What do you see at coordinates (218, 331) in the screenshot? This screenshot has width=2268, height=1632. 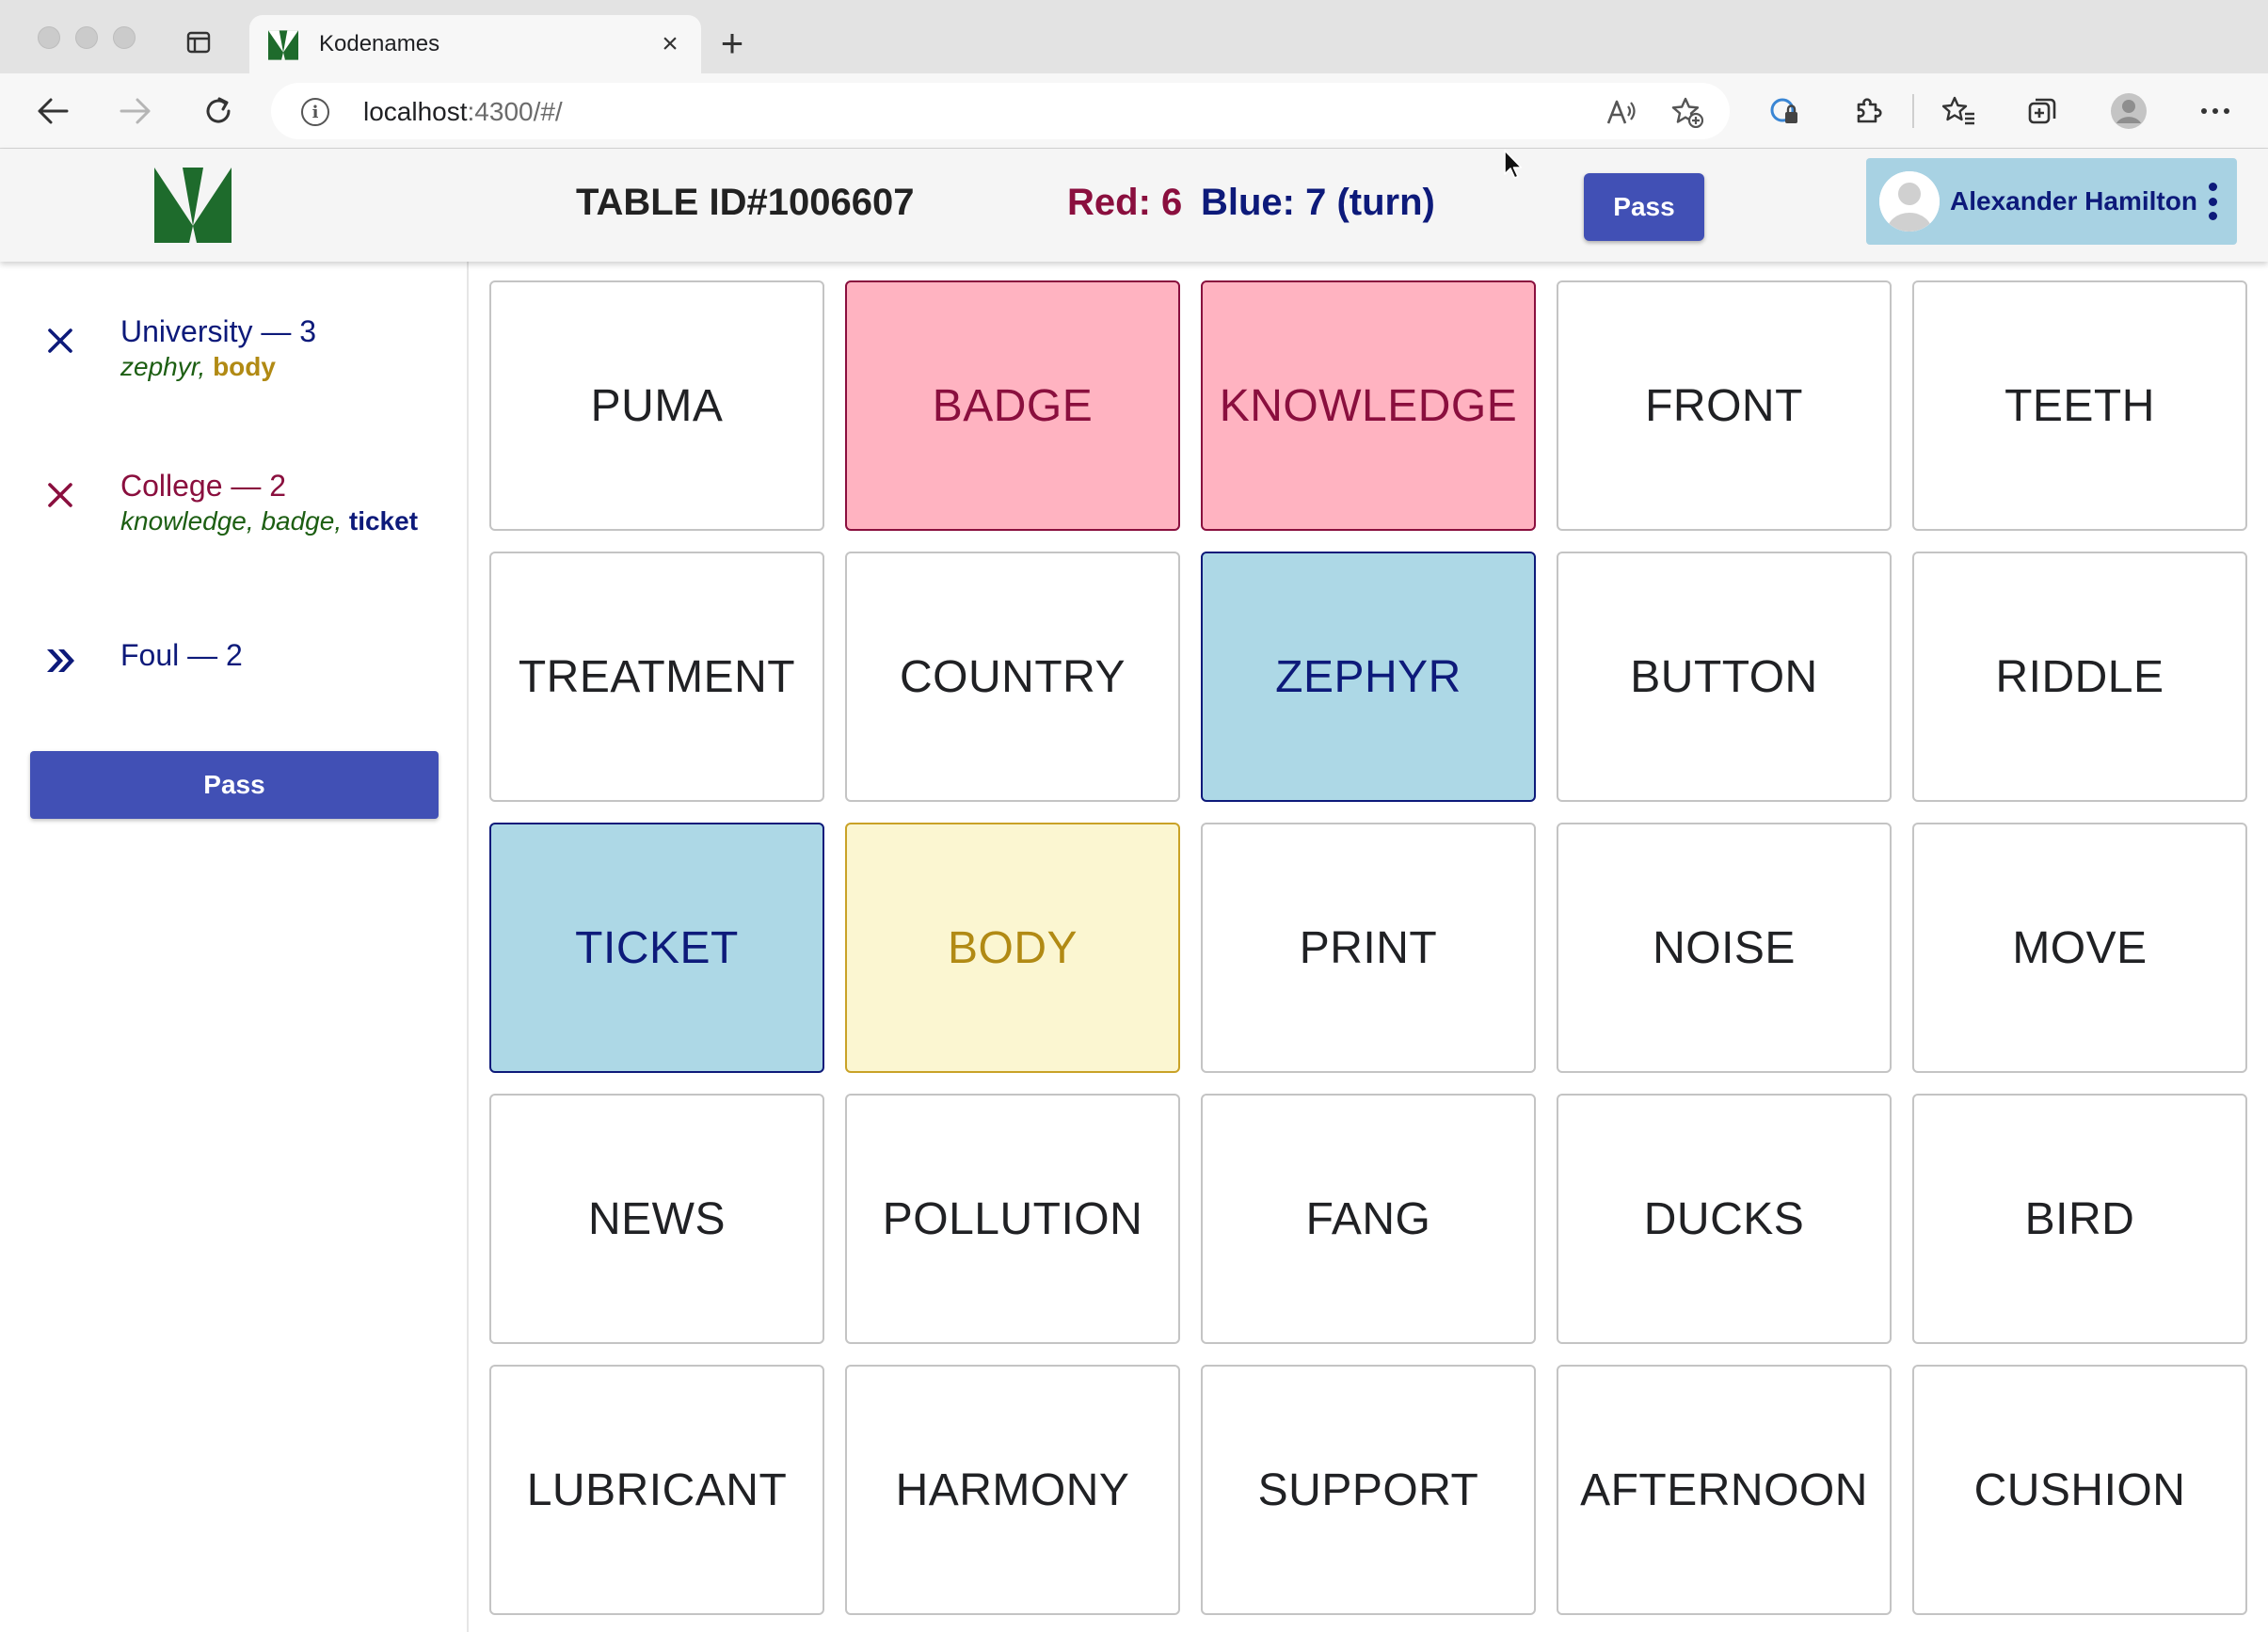 I see `clue-word: University — 3` at bounding box center [218, 331].